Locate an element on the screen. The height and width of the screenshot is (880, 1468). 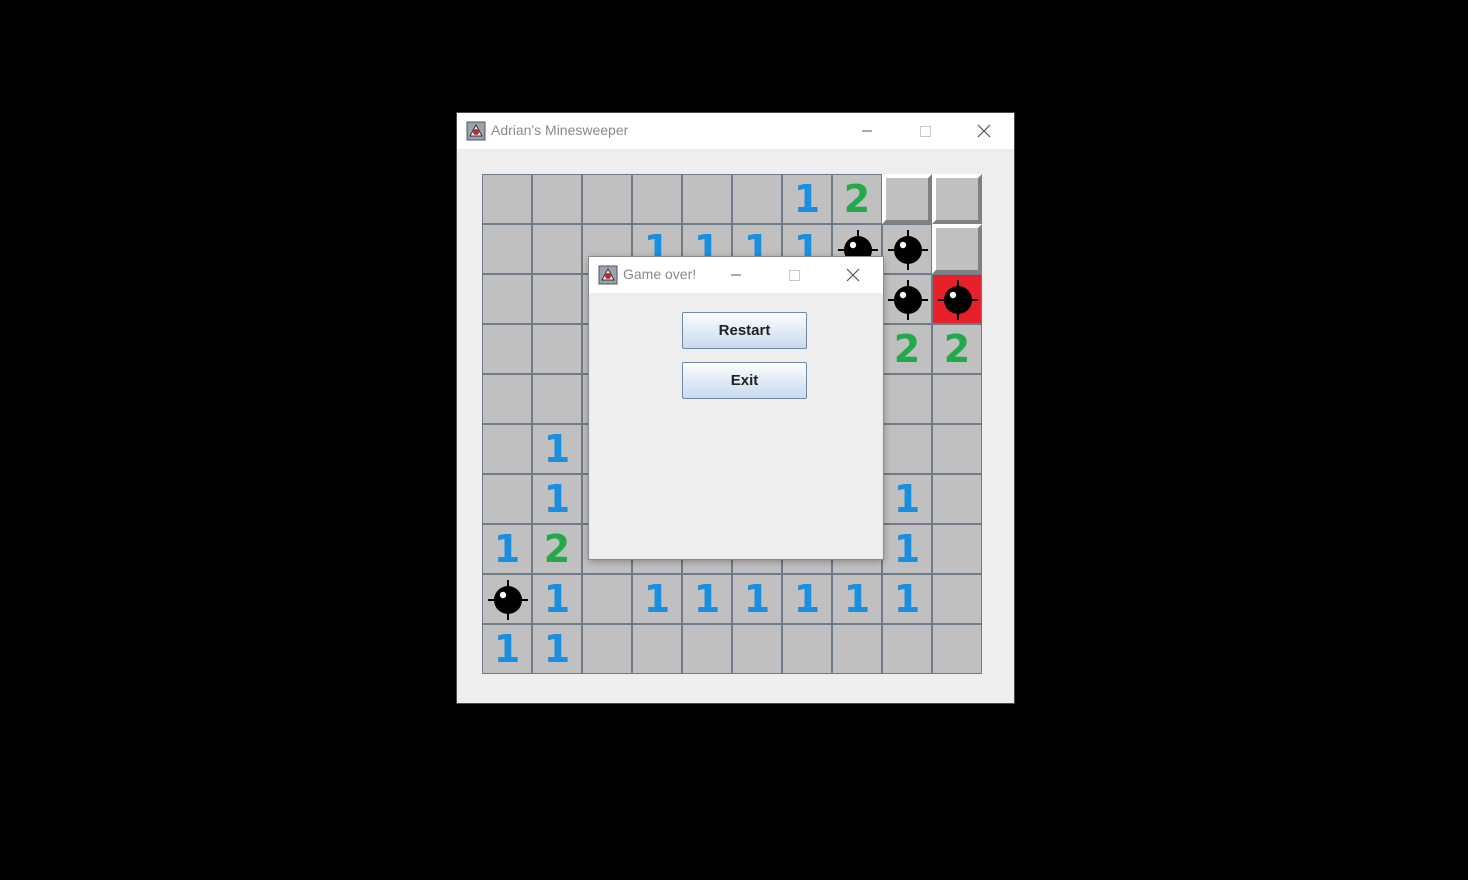
maximize-icon is located at coordinates (794, 275).